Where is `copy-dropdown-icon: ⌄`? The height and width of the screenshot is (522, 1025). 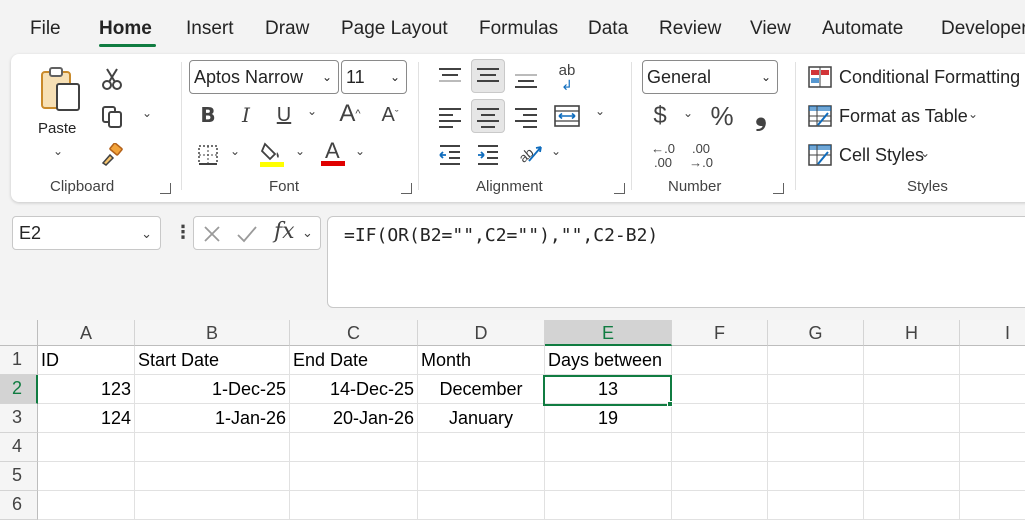
copy-dropdown-icon: ⌄ is located at coordinates (147, 113).